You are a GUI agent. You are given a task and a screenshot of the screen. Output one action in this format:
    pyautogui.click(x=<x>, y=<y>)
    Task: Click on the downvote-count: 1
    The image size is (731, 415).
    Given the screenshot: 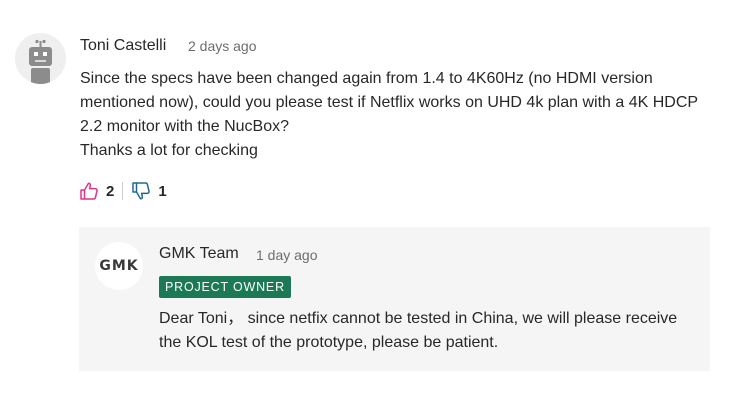 What is the action you would take?
    pyautogui.click(x=162, y=191)
    